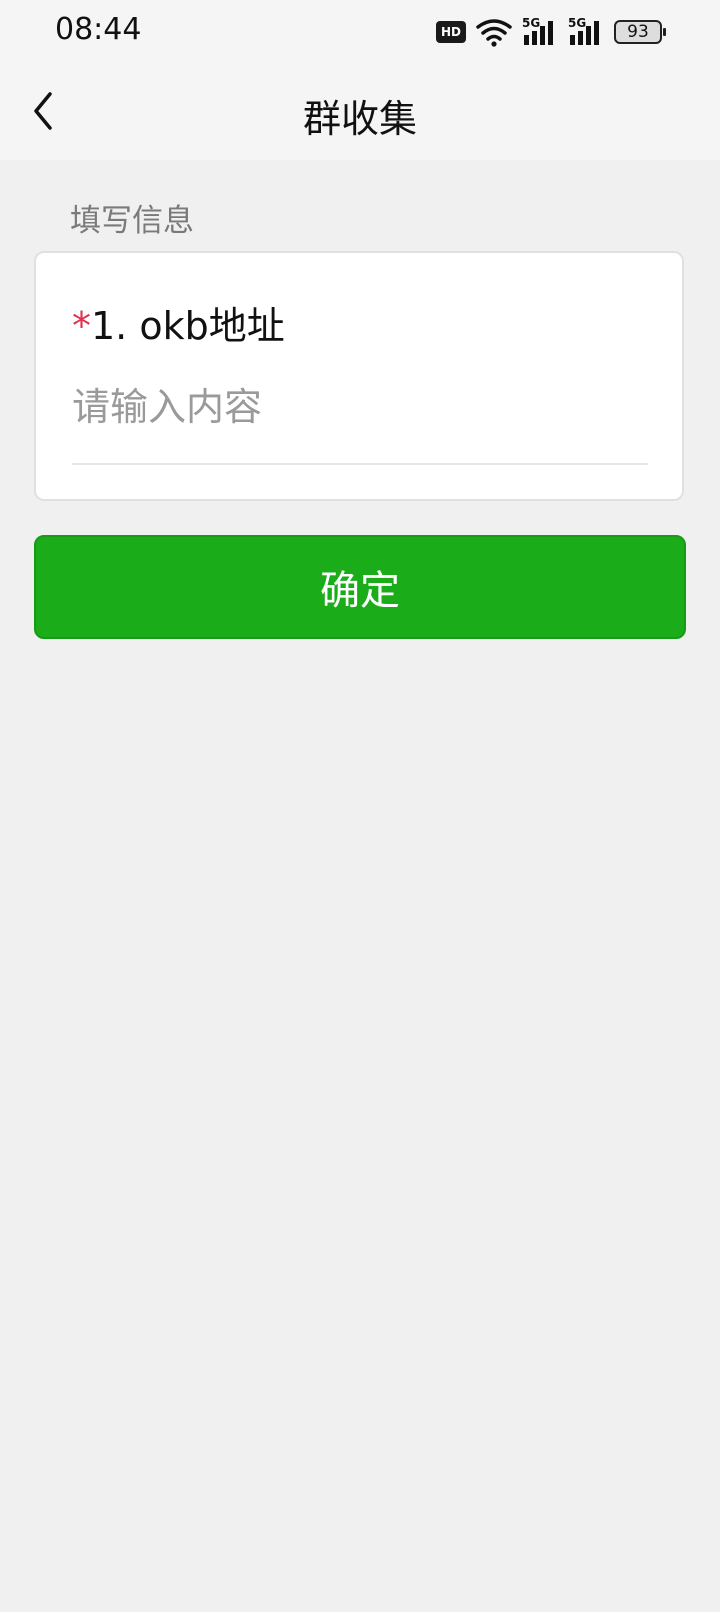 The image size is (720, 1612). What do you see at coordinates (360, 587) in the screenshot?
I see `confirm-button: 确定` at bounding box center [360, 587].